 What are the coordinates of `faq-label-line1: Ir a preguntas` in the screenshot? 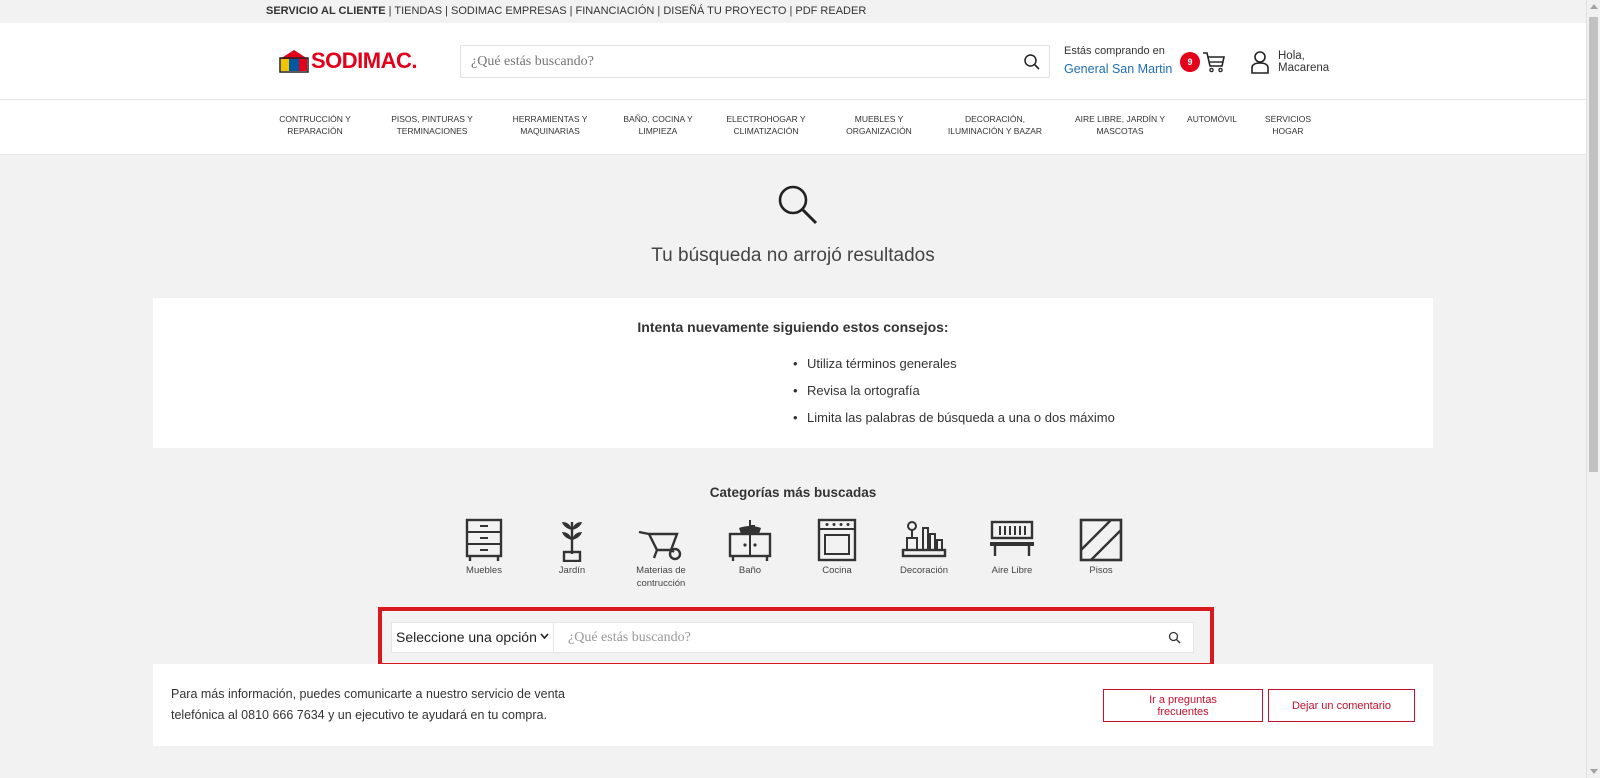 It's located at (1183, 699).